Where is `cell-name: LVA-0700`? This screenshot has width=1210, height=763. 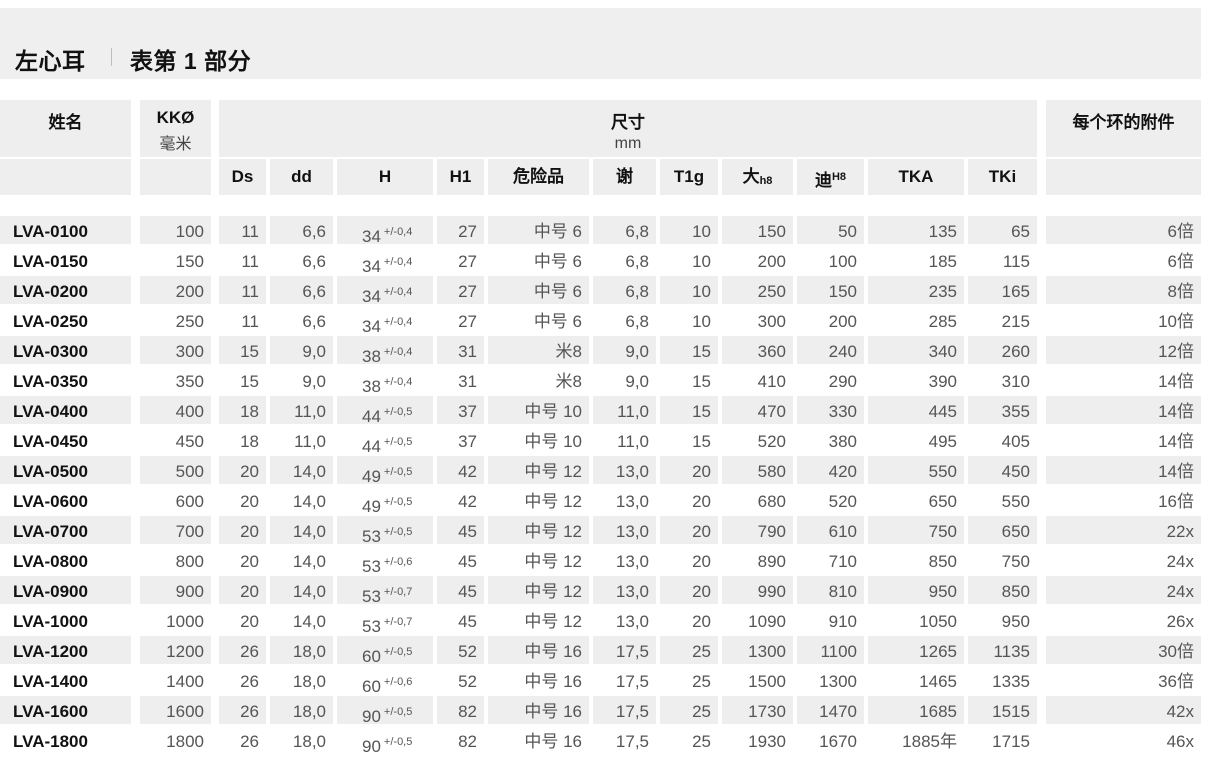 cell-name: LVA-0700 is located at coordinates (65, 530).